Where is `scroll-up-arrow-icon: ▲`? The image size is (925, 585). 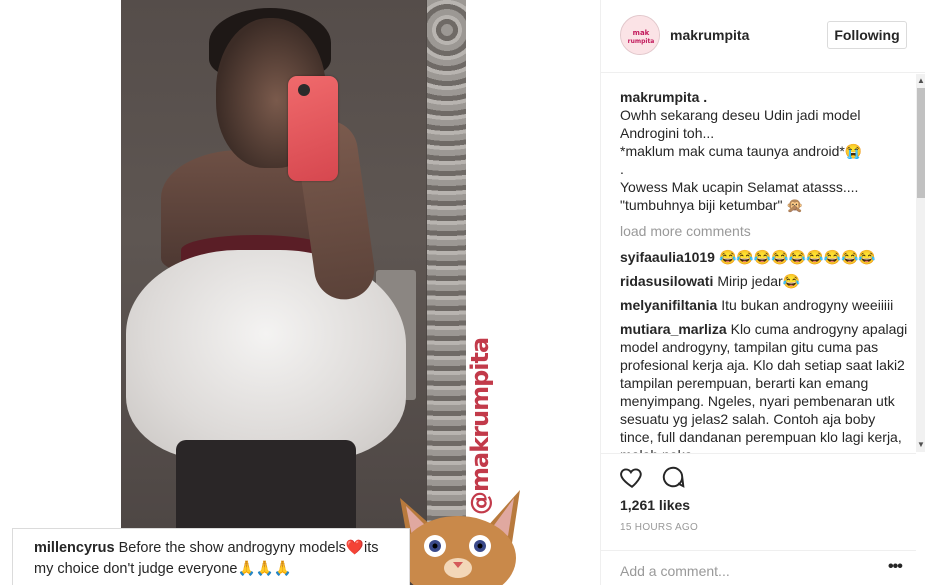
scroll-up-arrow-icon: ▲ is located at coordinates (921, 81).